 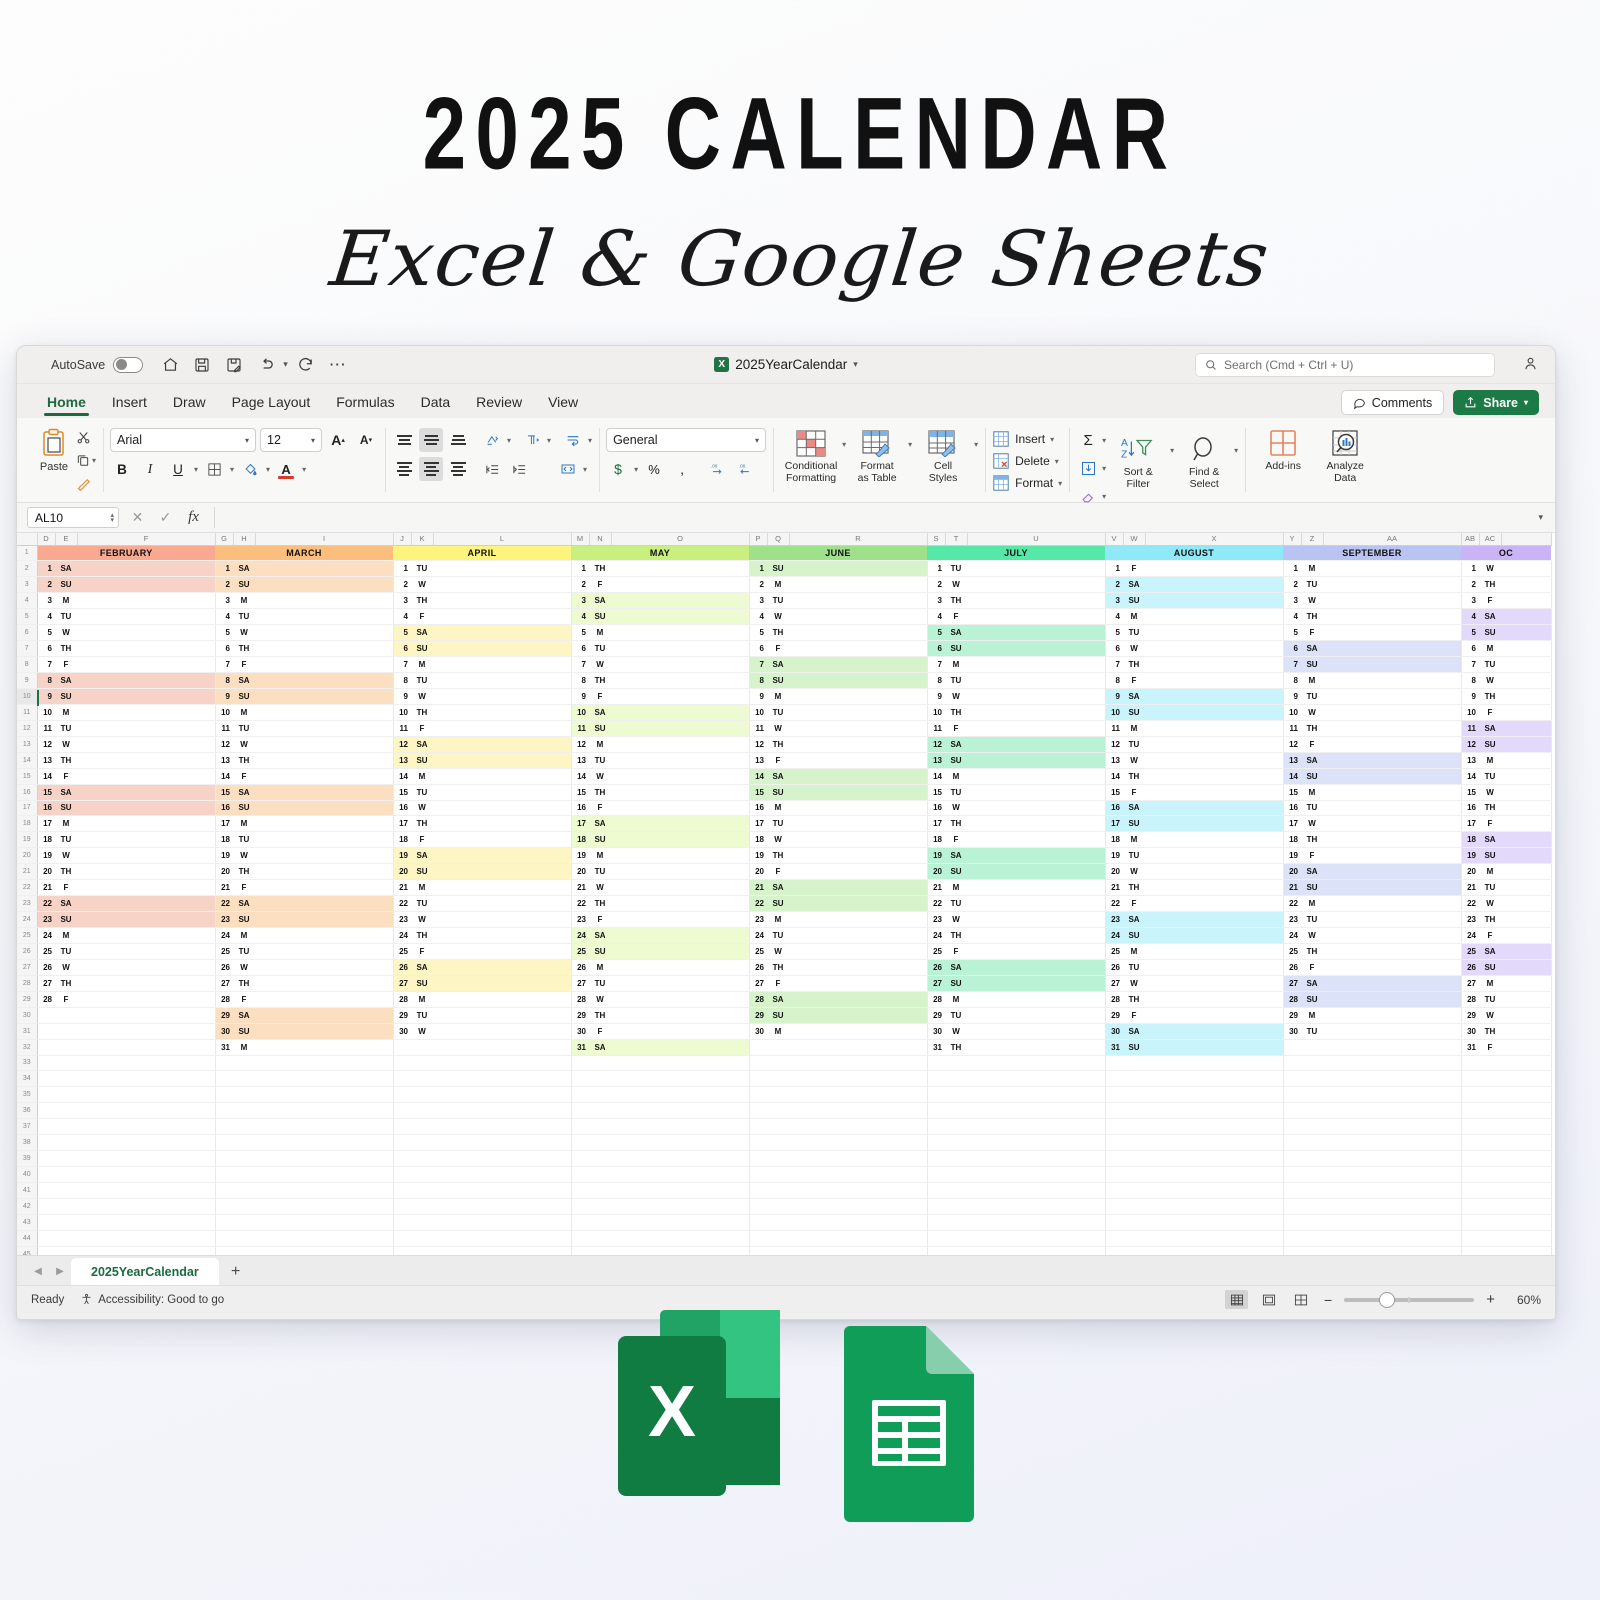 What do you see at coordinates (1470, 824) in the screenshot?
I see `day-number: 17` at bounding box center [1470, 824].